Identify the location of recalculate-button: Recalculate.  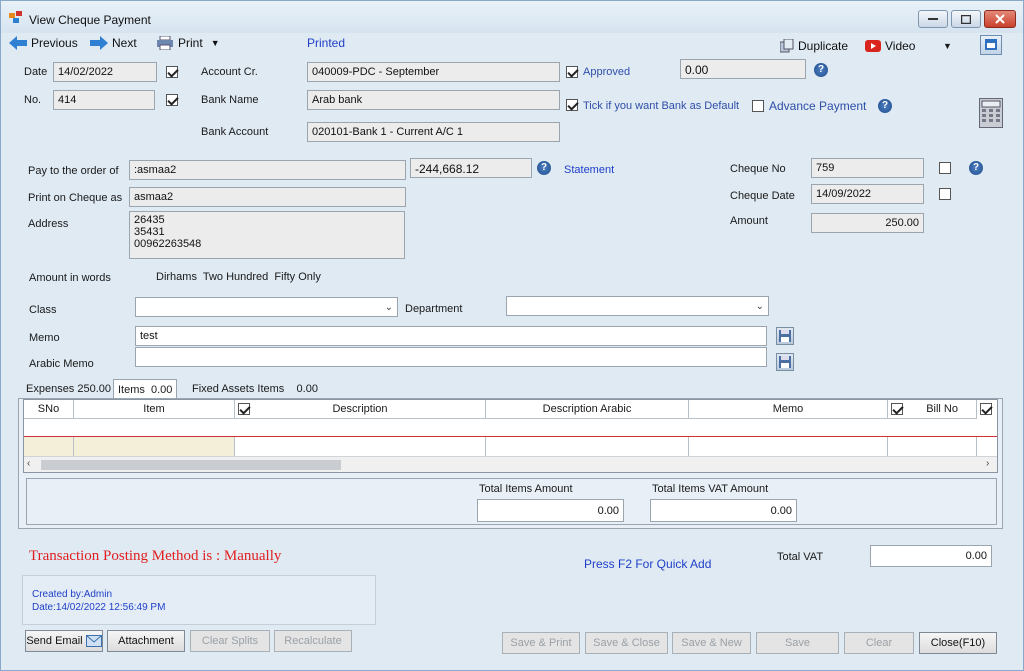
(313, 641).